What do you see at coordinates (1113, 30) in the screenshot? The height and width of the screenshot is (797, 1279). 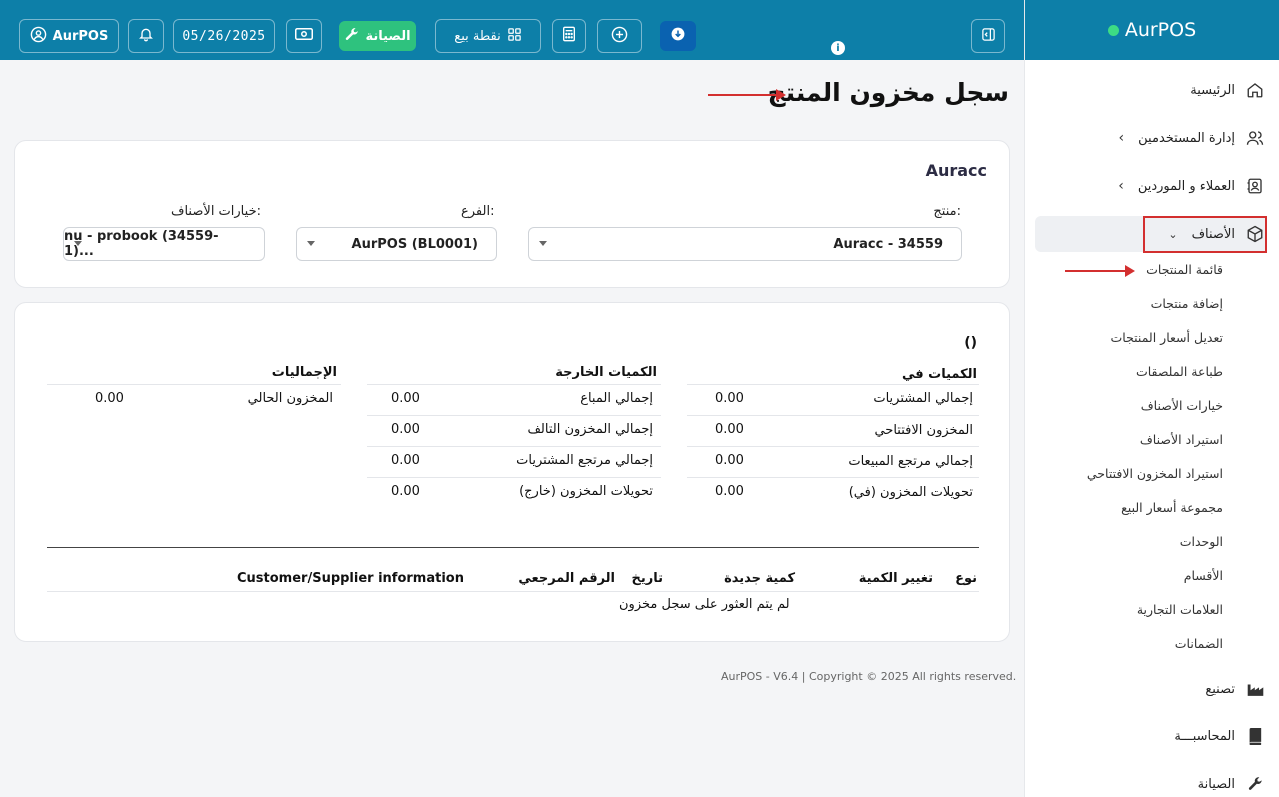 I see `status-dot-icon` at bounding box center [1113, 30].